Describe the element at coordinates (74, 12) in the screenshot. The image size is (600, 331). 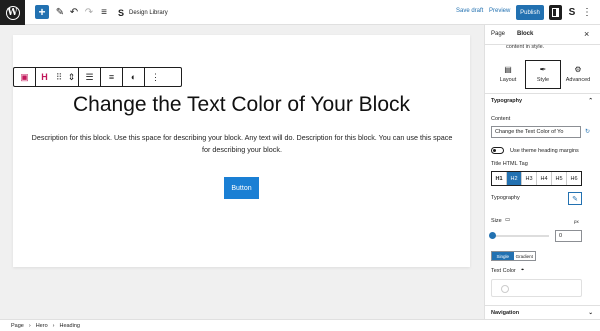
I see `undo-icon: ↶` at that location.